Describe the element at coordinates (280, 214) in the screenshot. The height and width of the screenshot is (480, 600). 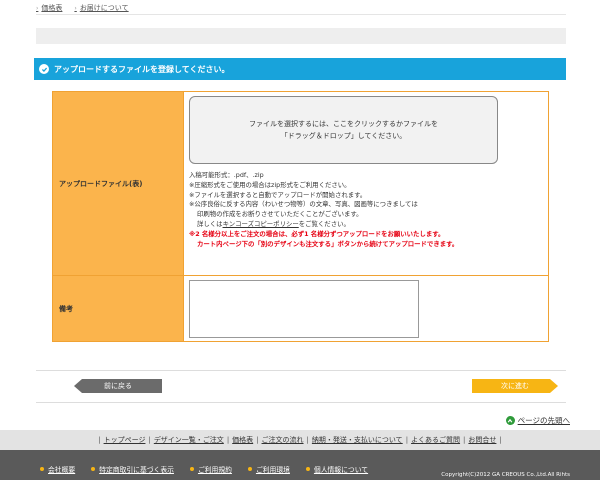
I see `note-line: 印刷物の作成をお断りさせていただくことがございます。` at that location.